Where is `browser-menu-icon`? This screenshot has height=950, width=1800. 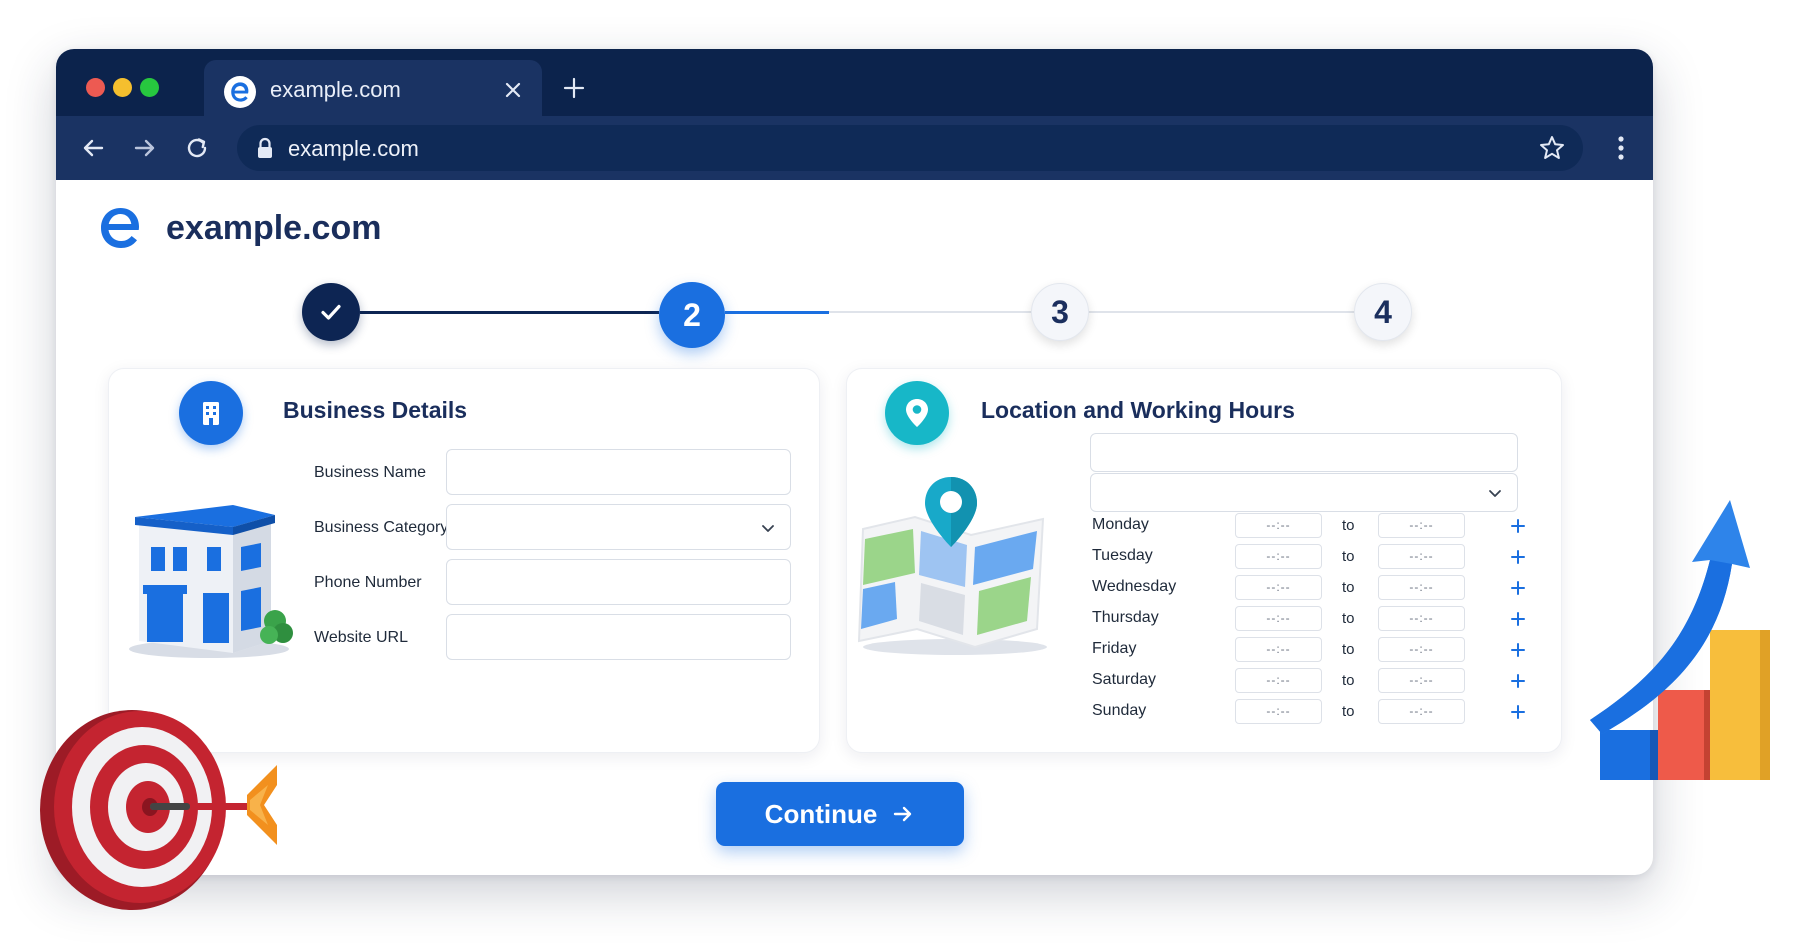 browser-menu-icon is located at coordinates (1621, 148).